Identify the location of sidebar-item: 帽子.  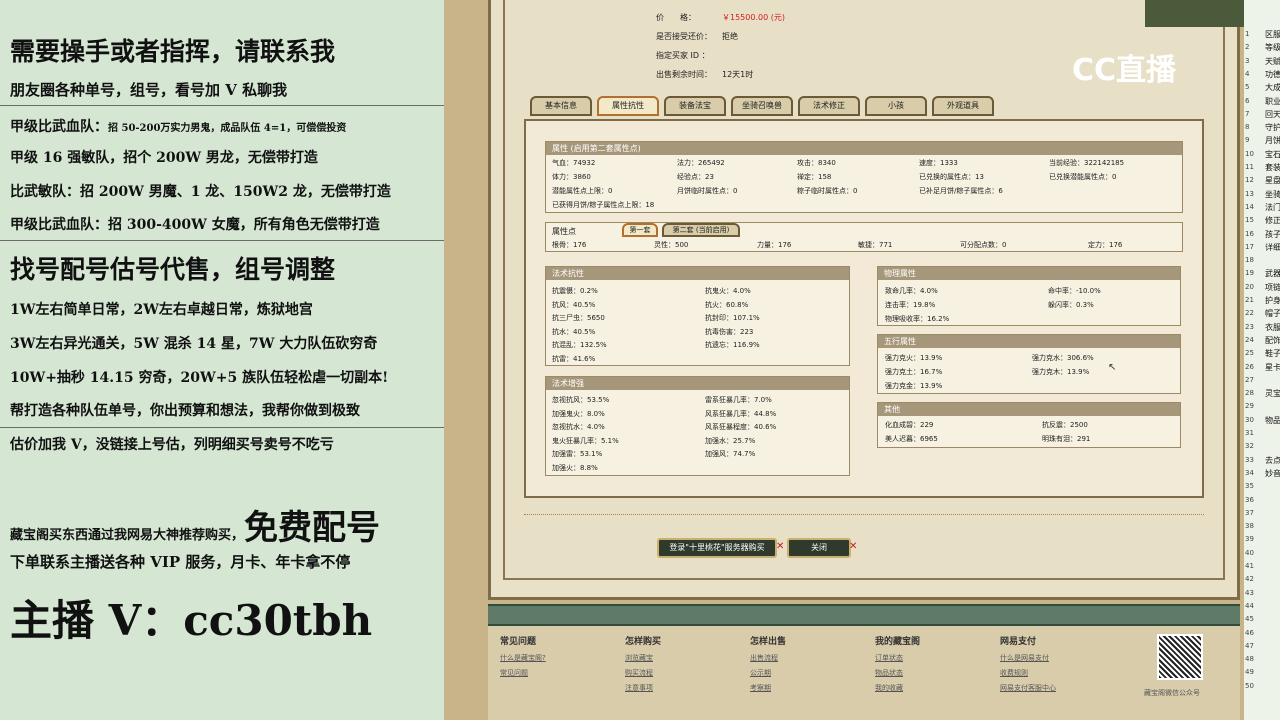
(1272, 313).